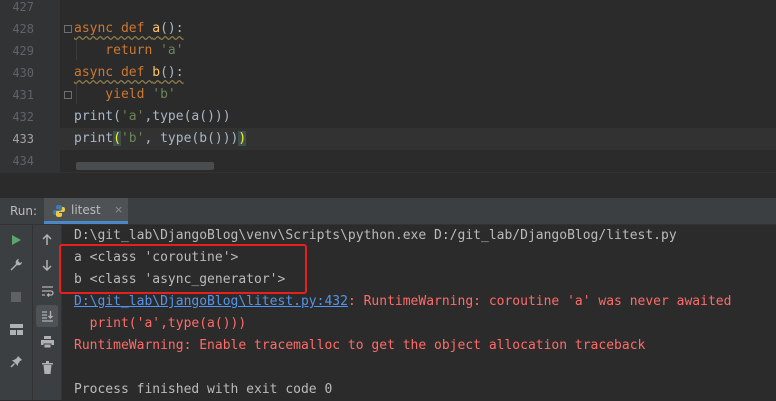  What do you see at coordinates (160, 323) in the screenshot?
I see `console-warning-source: print('a',type(a()))` at bounding box center [160, 323].